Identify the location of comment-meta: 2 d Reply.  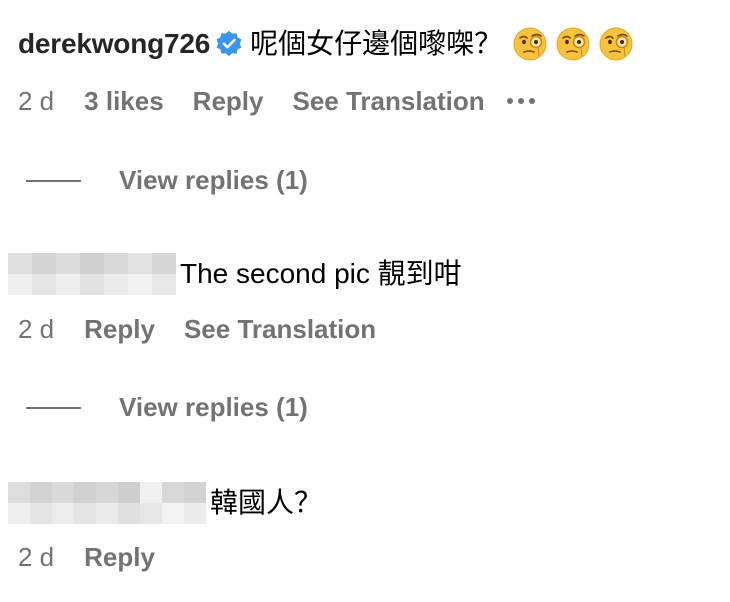
(86, 557).